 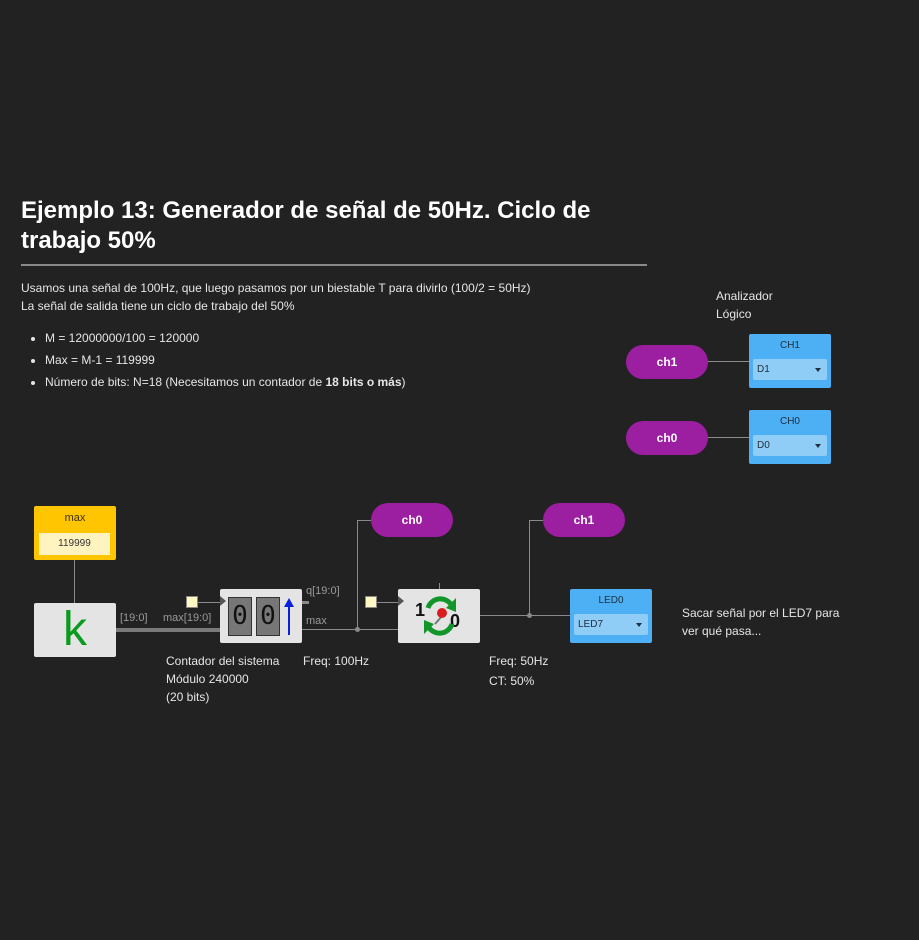 What do you see at coordinates (187, 618) in the screenshot?
I see `max-bus-label: max[19:0]` at bounding box center [187, 618].